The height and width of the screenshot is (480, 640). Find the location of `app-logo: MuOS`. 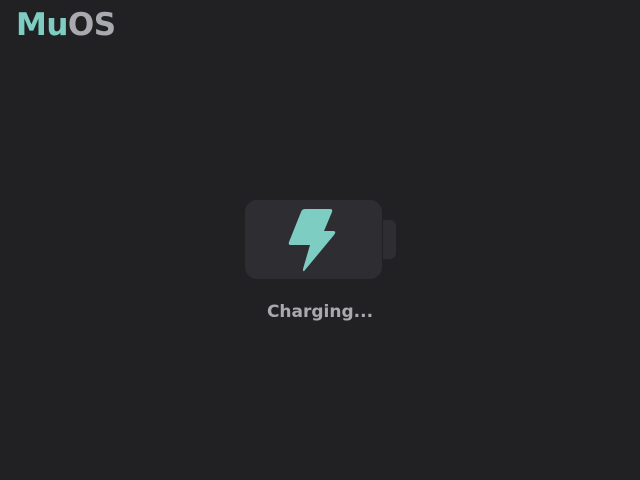

app-logo: MuOS is located at coordinates (66, 25).